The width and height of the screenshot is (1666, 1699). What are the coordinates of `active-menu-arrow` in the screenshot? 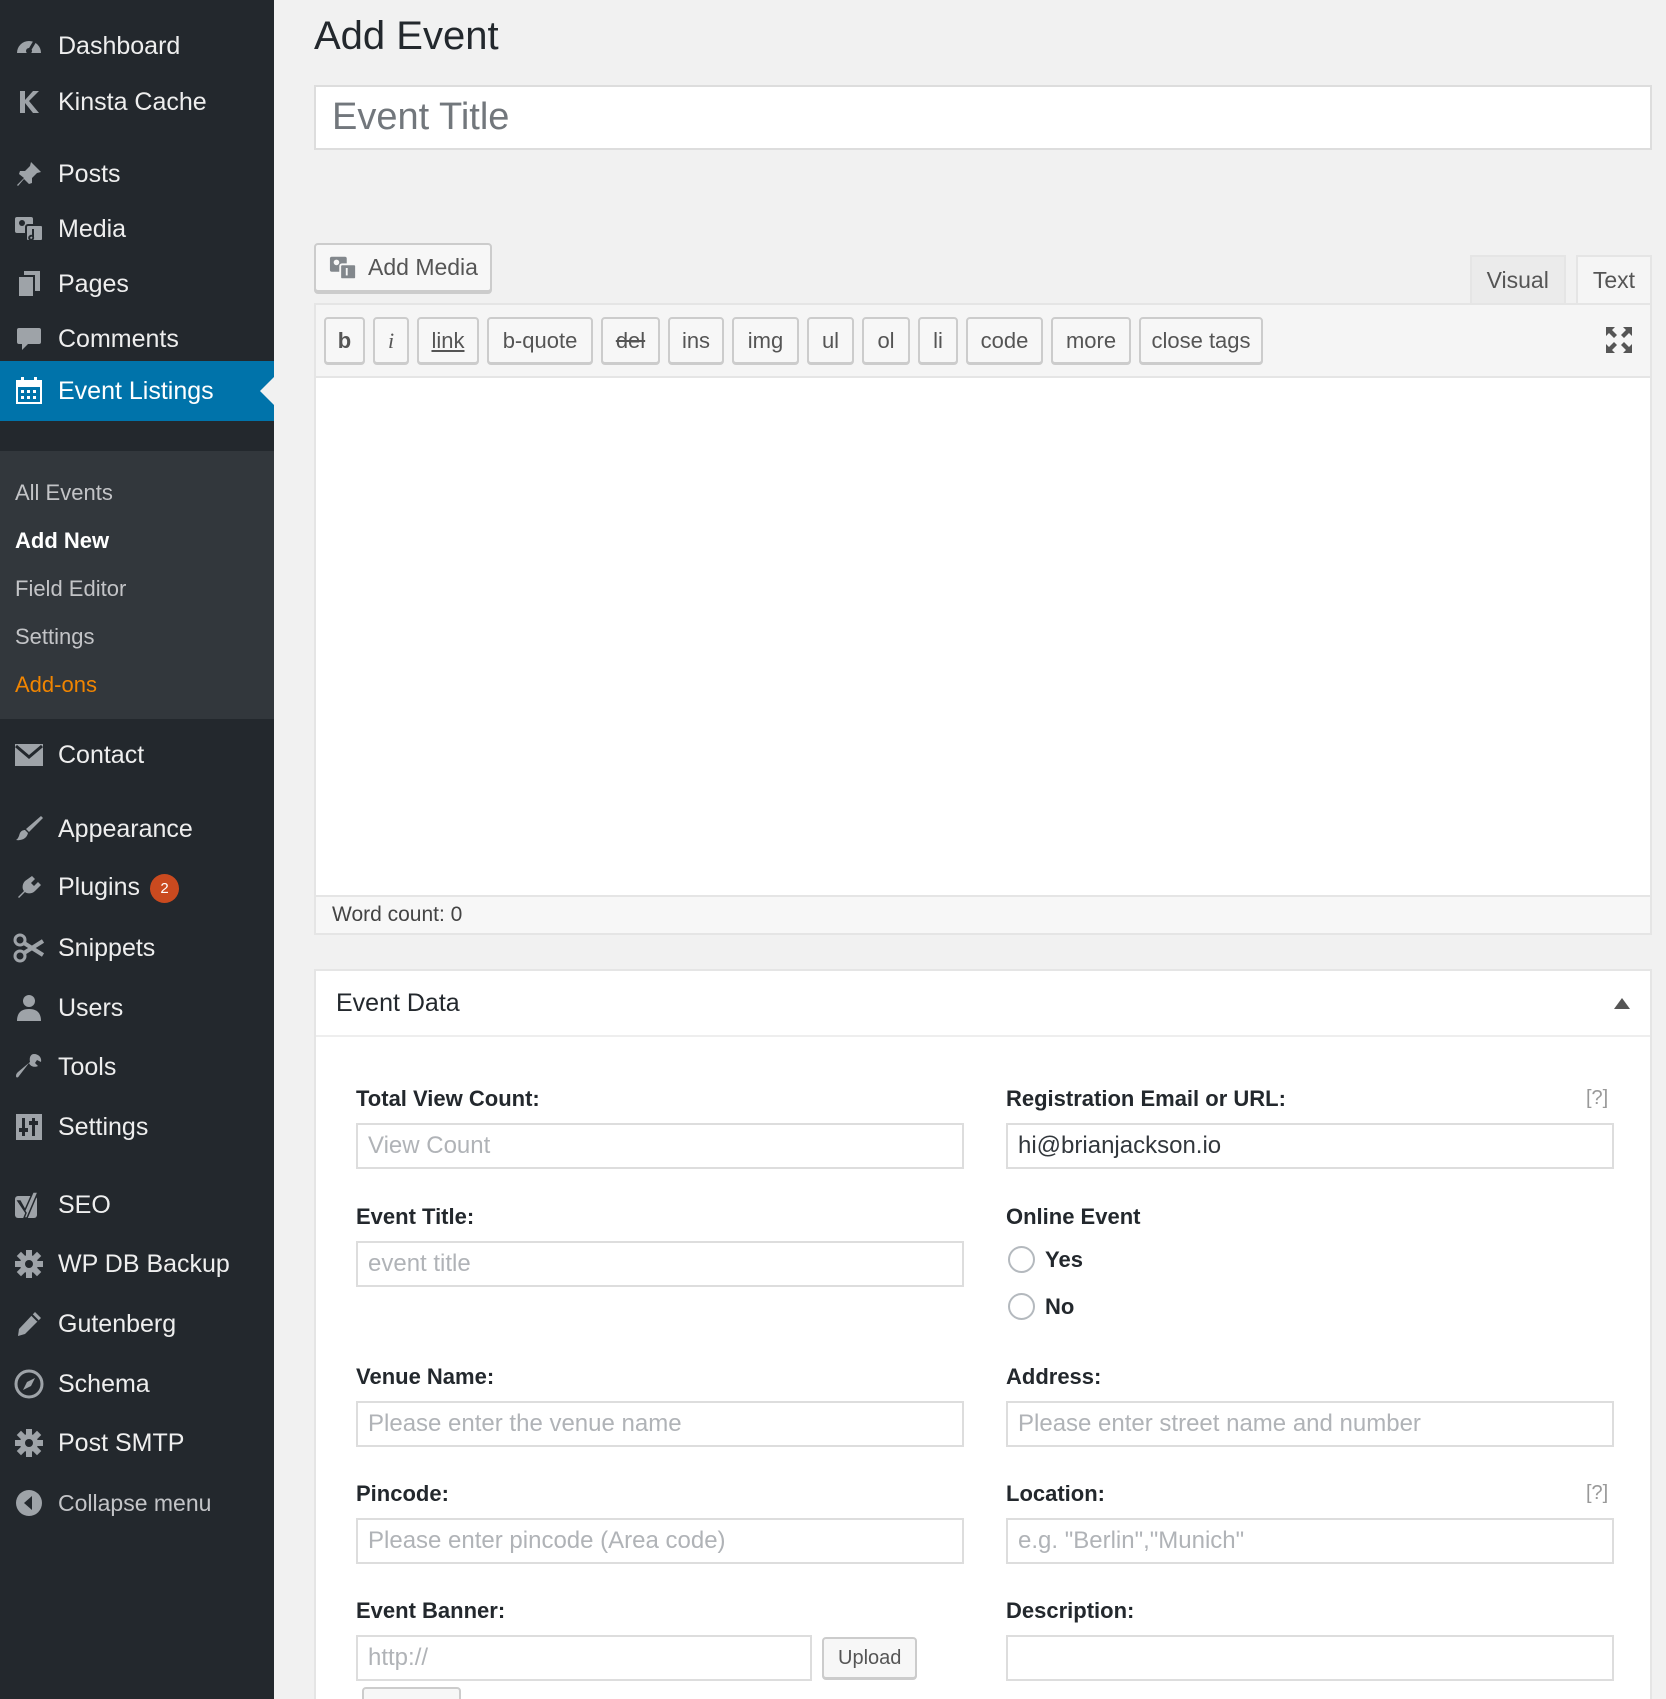 It's located at (267, 391).